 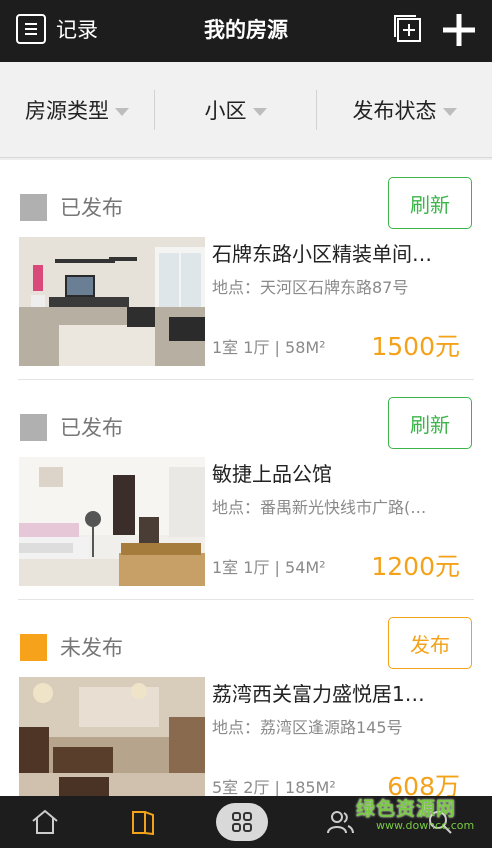 I want to click on listing-price: 1200元, so click(x=415, y=566).